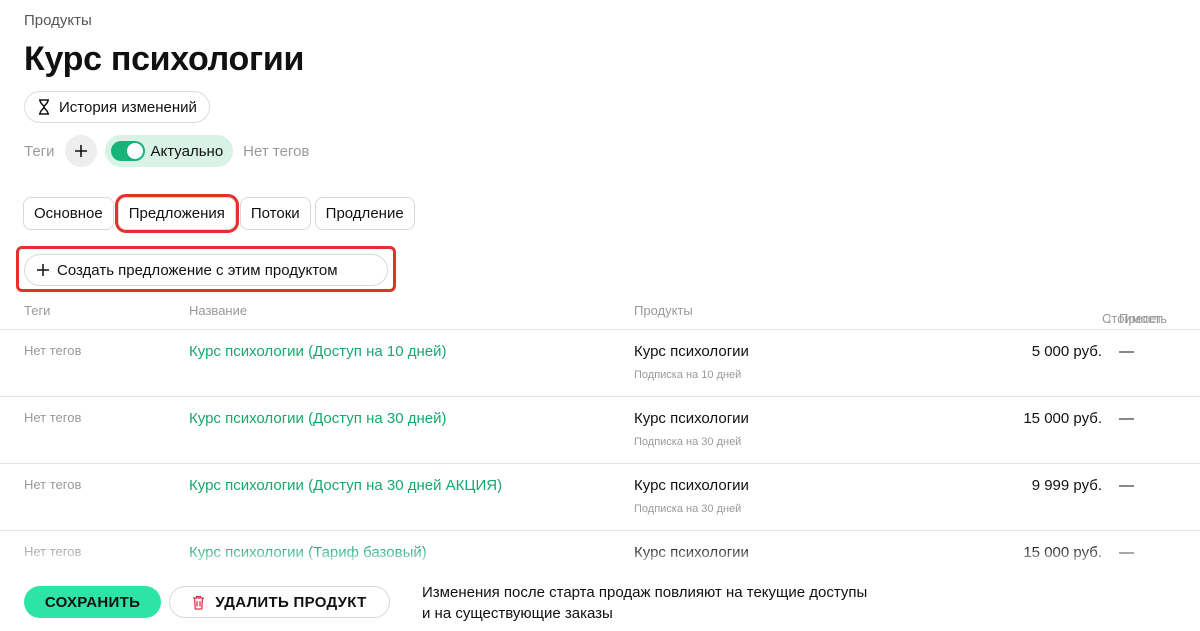 The image size is (1200, 631). Describe the element at coordinates (1066, 485) in the screenshot. I see `row-cost: 9 999 руб.` at that location.